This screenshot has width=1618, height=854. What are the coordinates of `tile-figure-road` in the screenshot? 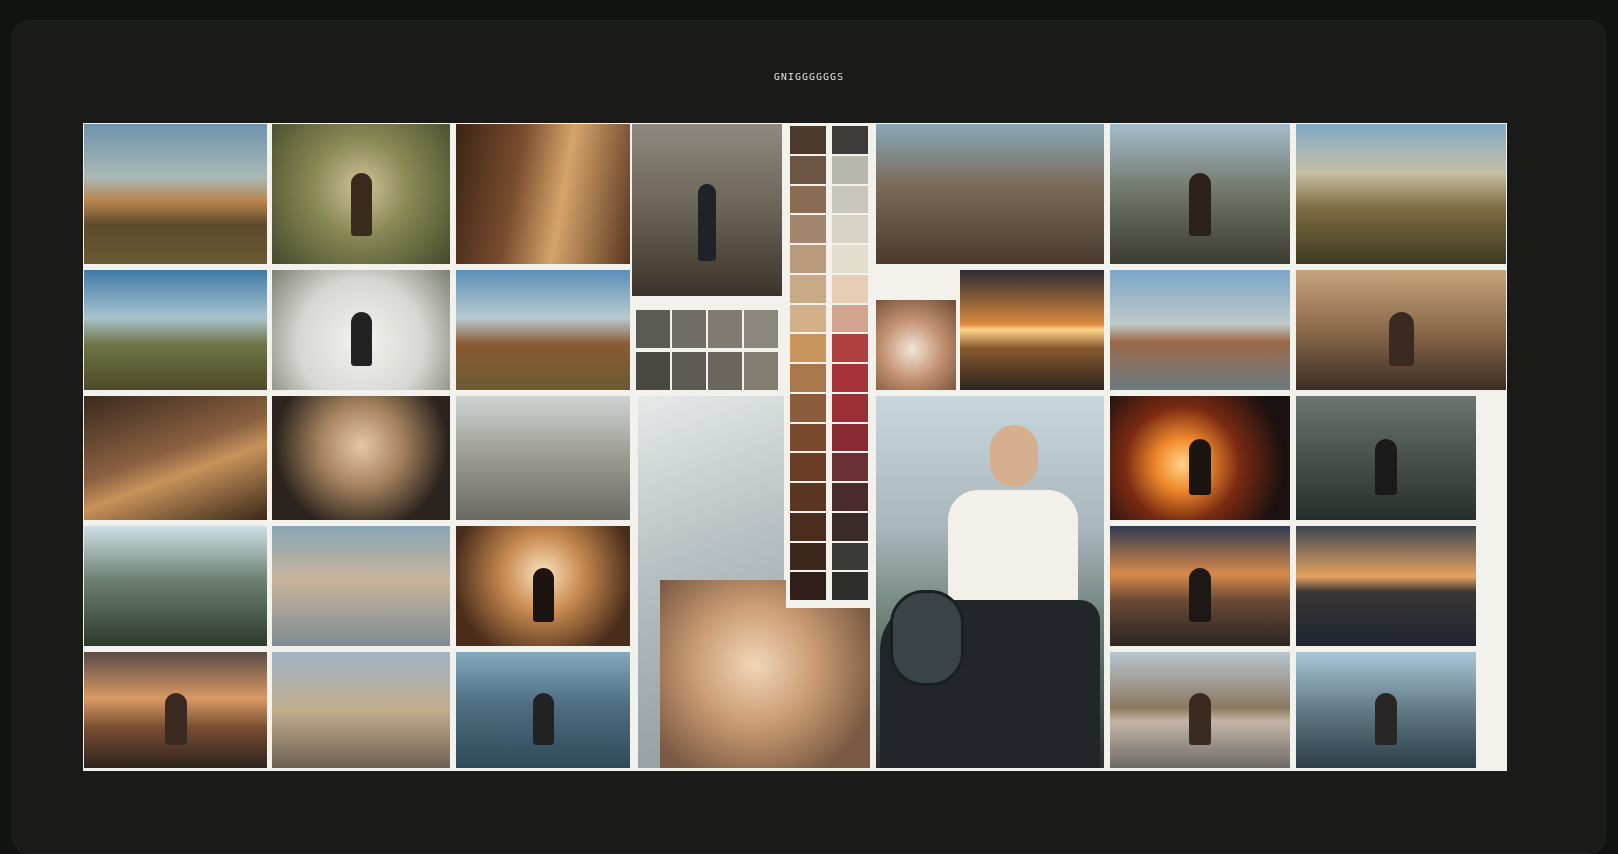 It's located at (1200, 194).